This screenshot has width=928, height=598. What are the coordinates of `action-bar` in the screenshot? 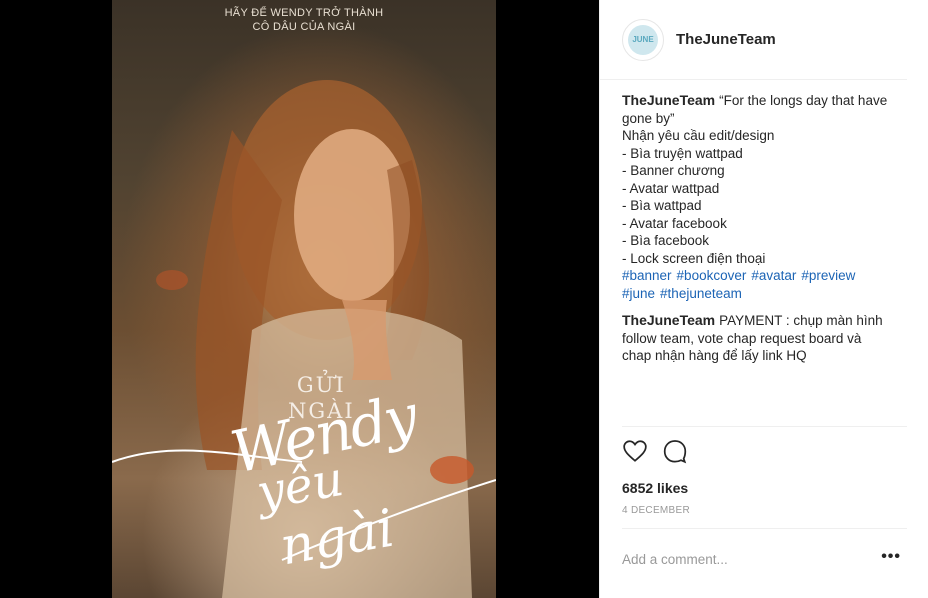 It's located at (655, 453).